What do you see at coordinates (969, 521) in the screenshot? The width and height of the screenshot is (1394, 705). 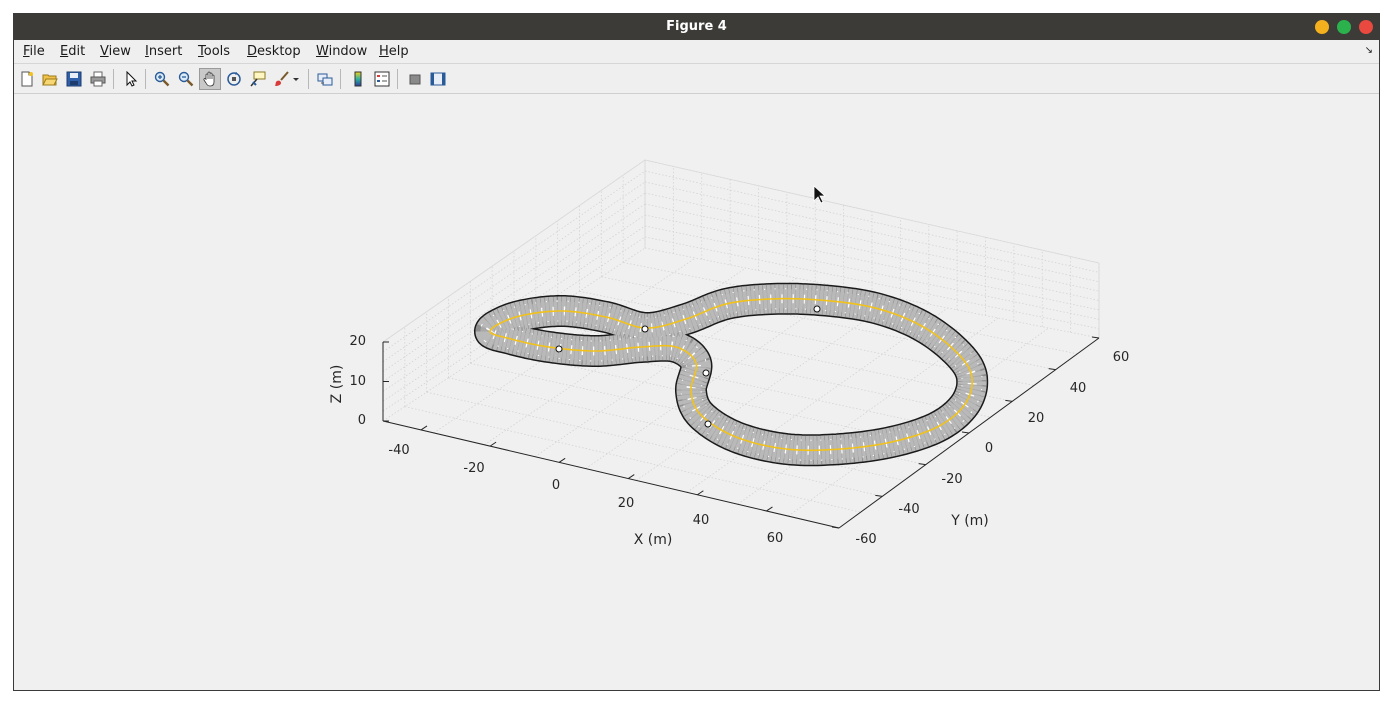 I see `y-axis-label: Y (m)` at bounding box center [969, 521].